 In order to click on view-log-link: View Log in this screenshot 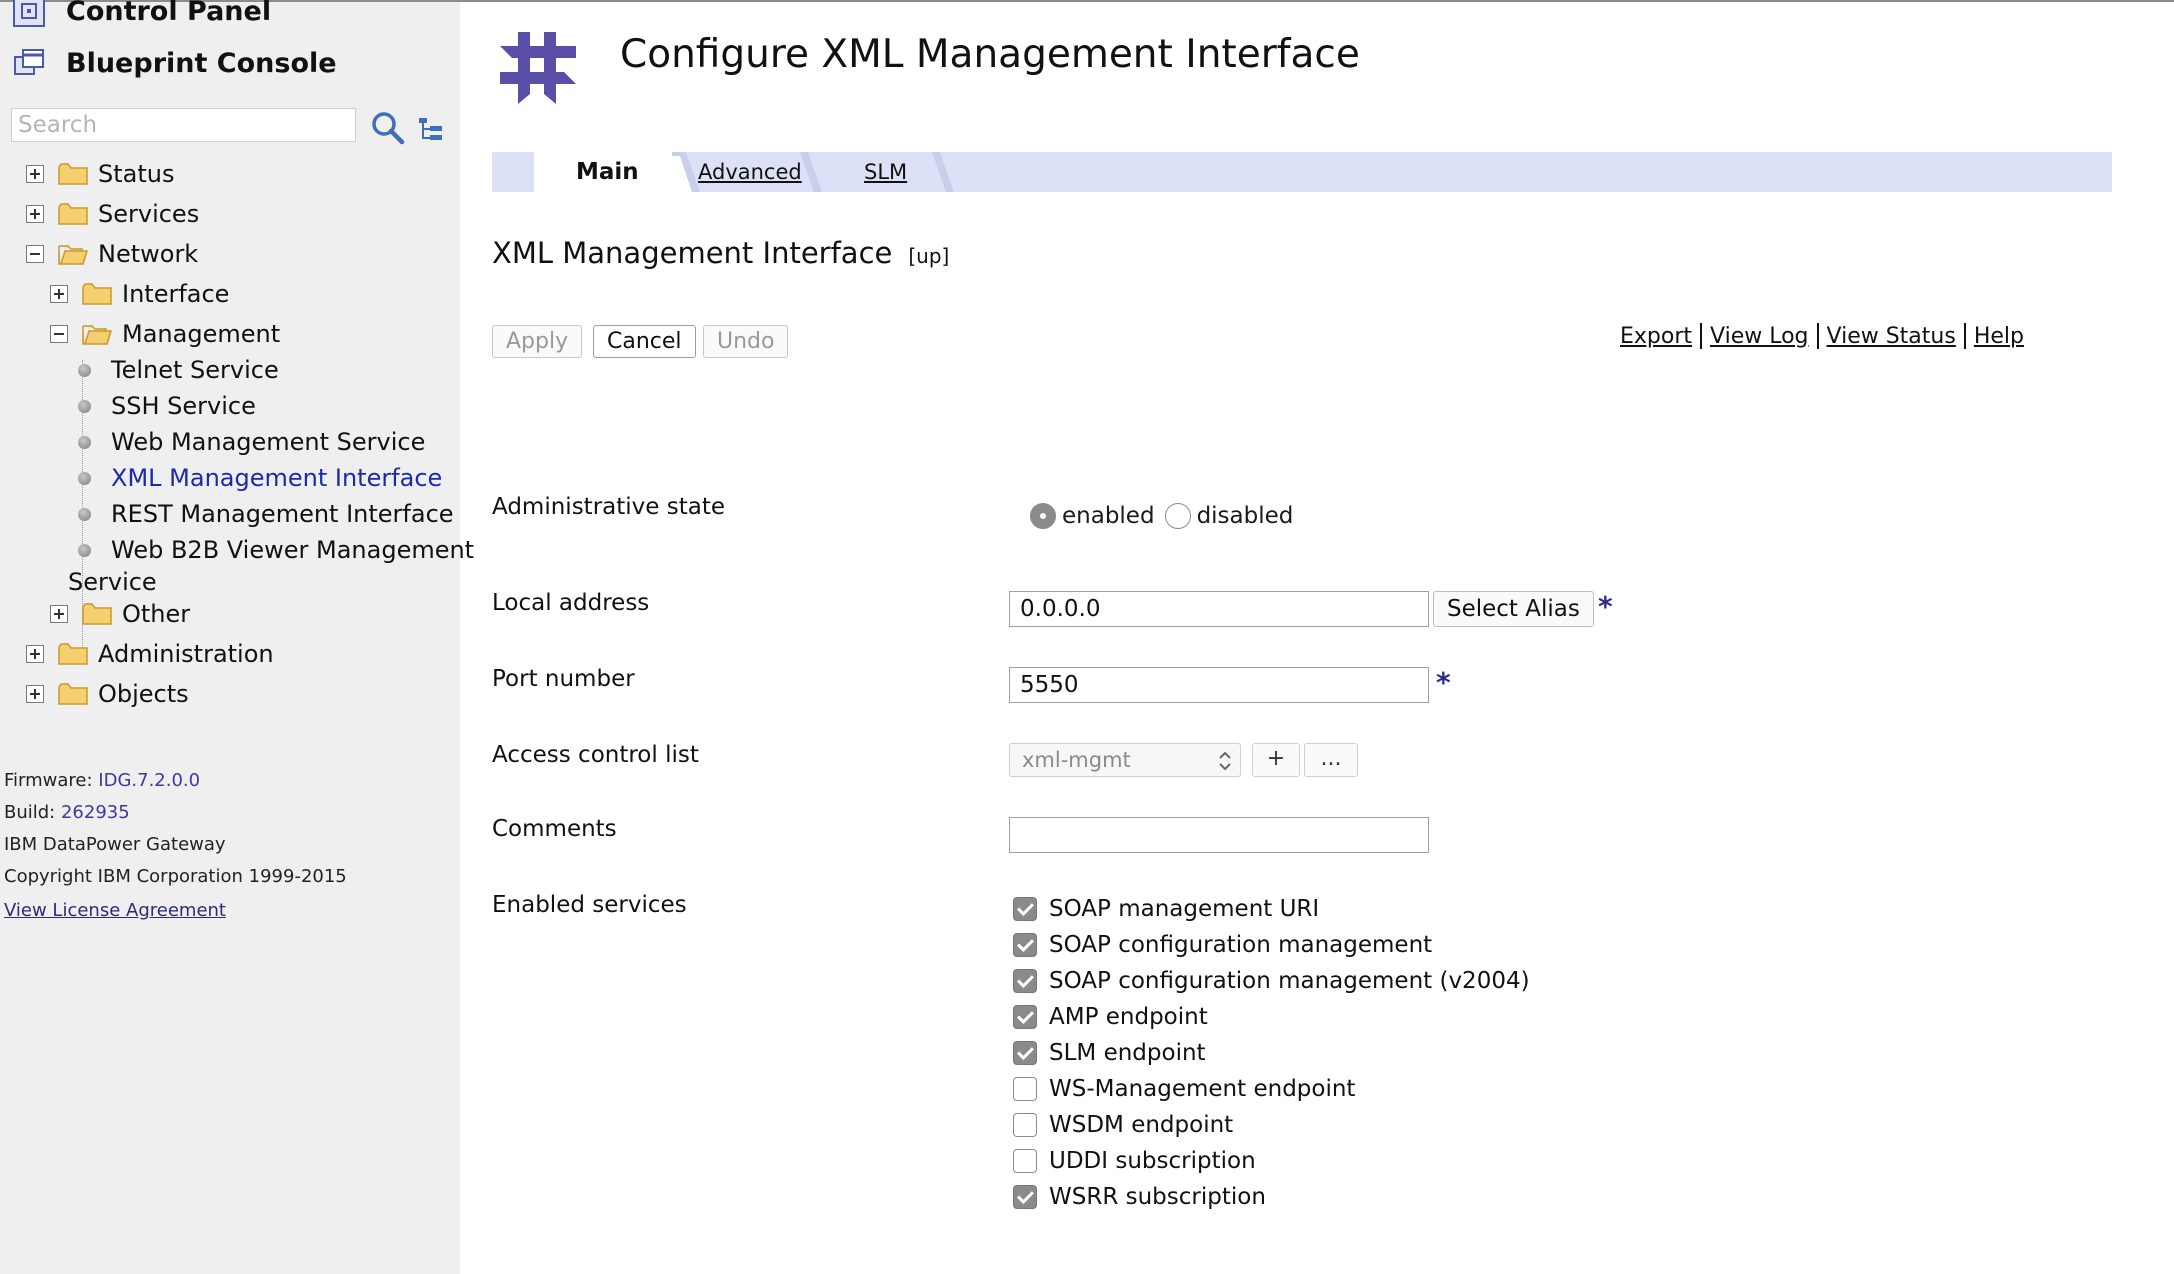, I will do `click(1759, 336)`.